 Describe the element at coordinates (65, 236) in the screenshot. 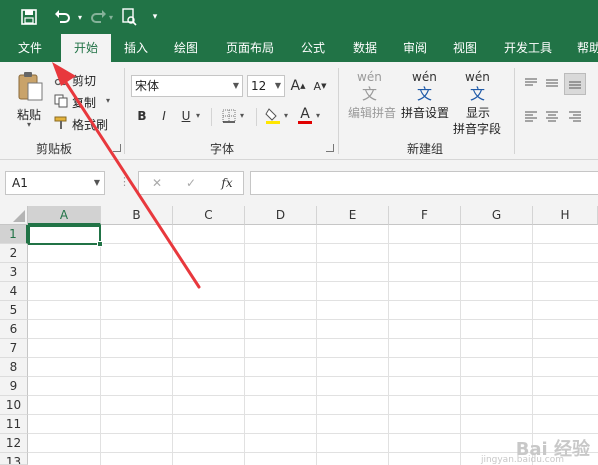

I see `active-cell` at that location.